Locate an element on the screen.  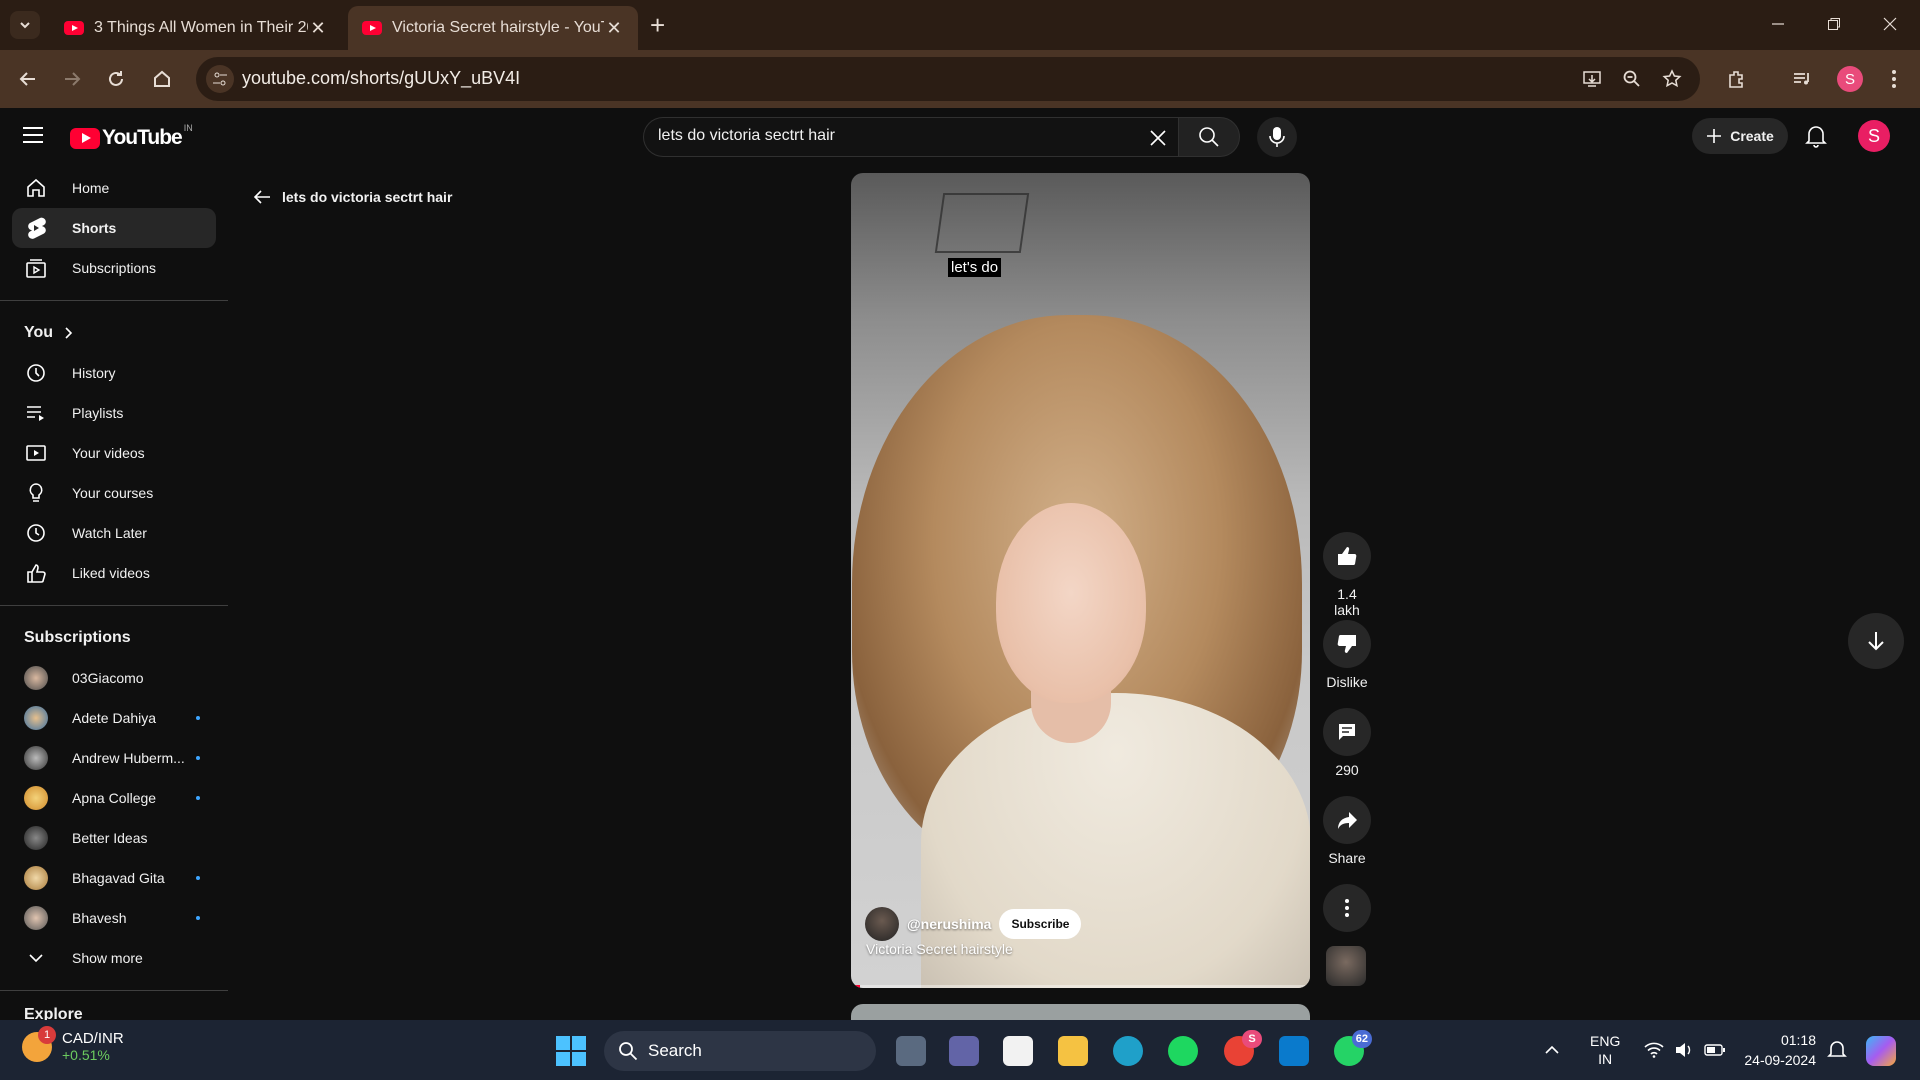
sidebar-item-watch-later: Watch Later is located at coordinates (114, 533).